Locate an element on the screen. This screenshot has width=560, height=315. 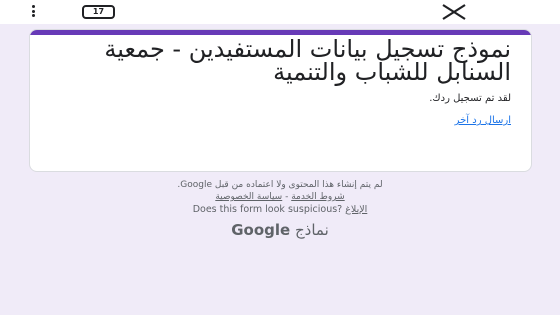
confirmation-message: لقد تم تسجيل ردك. is located at coordinates (470, 98).